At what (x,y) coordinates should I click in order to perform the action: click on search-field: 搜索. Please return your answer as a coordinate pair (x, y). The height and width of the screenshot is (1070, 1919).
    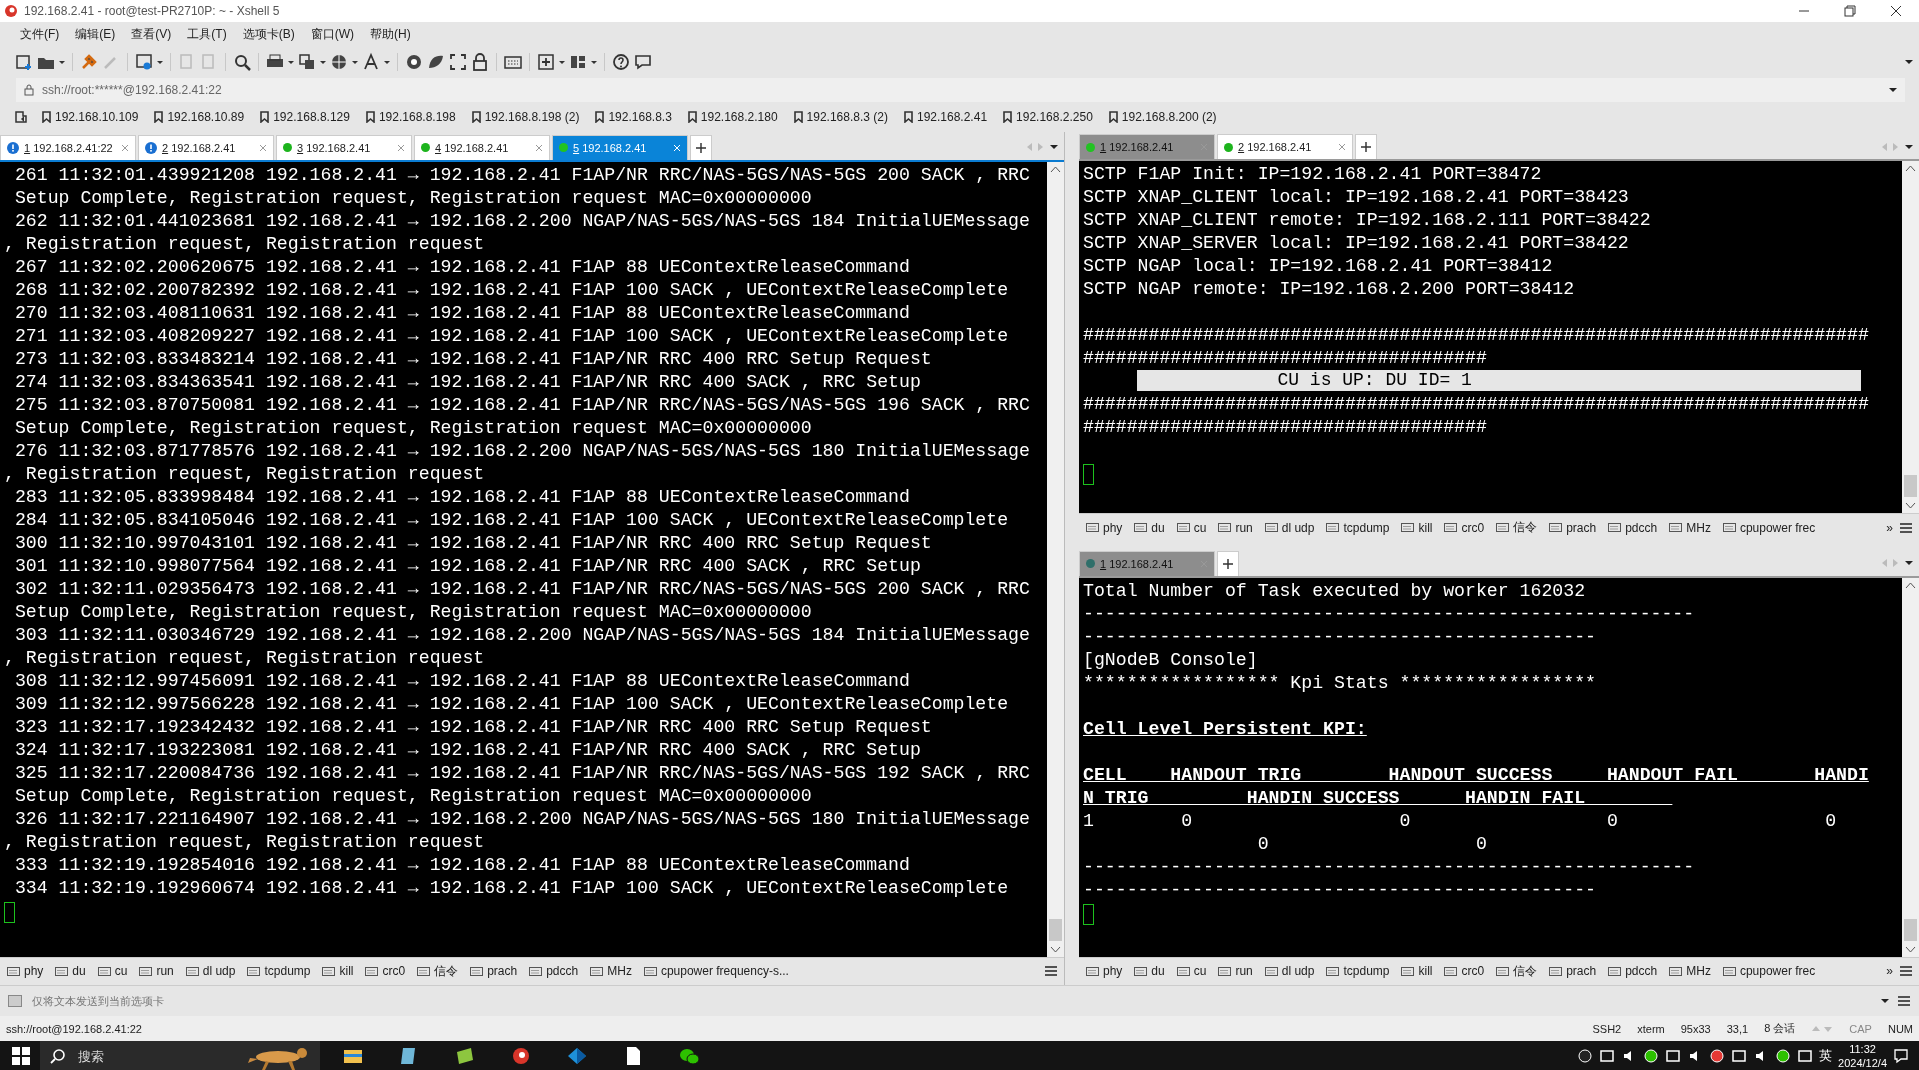
    Looking at the image, I should click on (133, 1056).